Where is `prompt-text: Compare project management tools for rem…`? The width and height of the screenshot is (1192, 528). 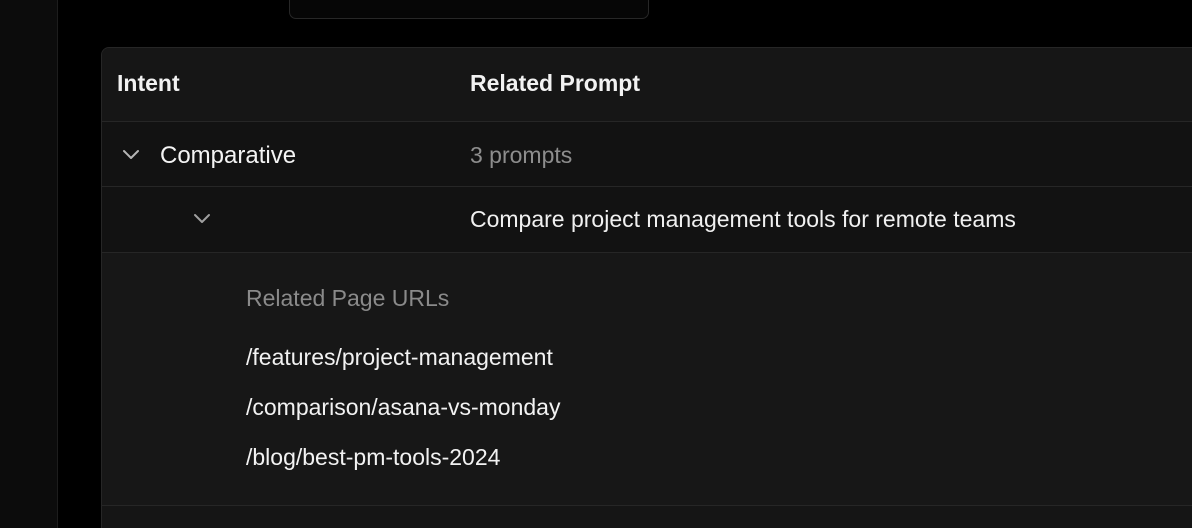
prompt-text: Compare project management tools for rem… is located at coordinates (743, 219).